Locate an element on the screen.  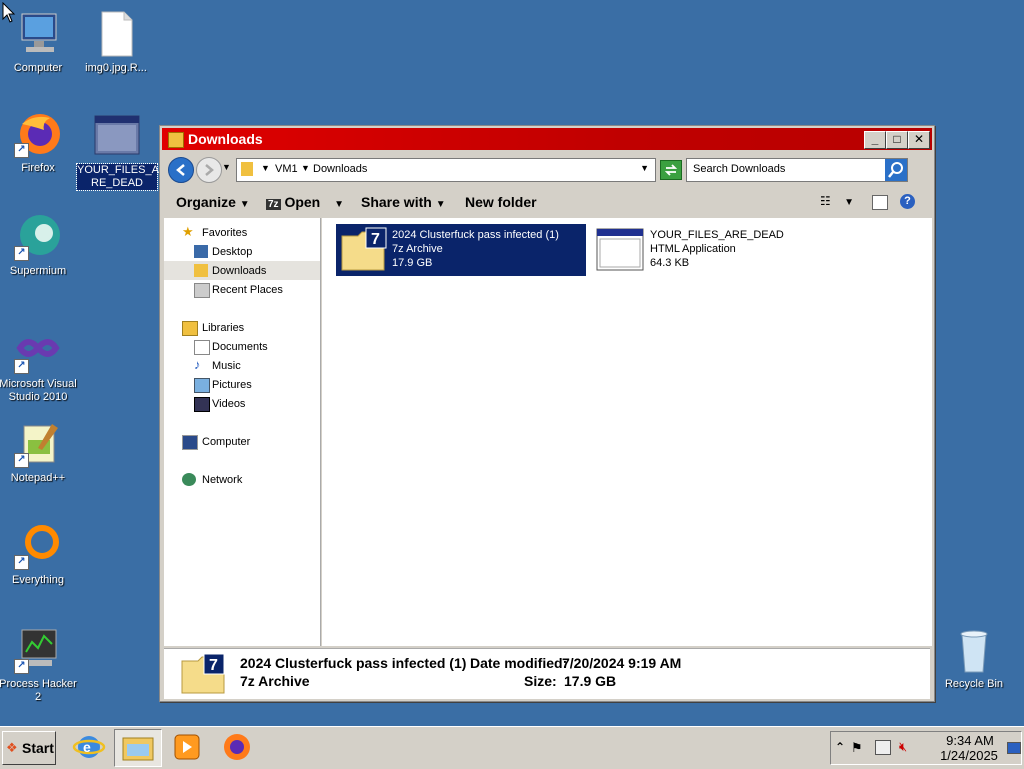
open-label: Open is located at coordinates (302, 202).